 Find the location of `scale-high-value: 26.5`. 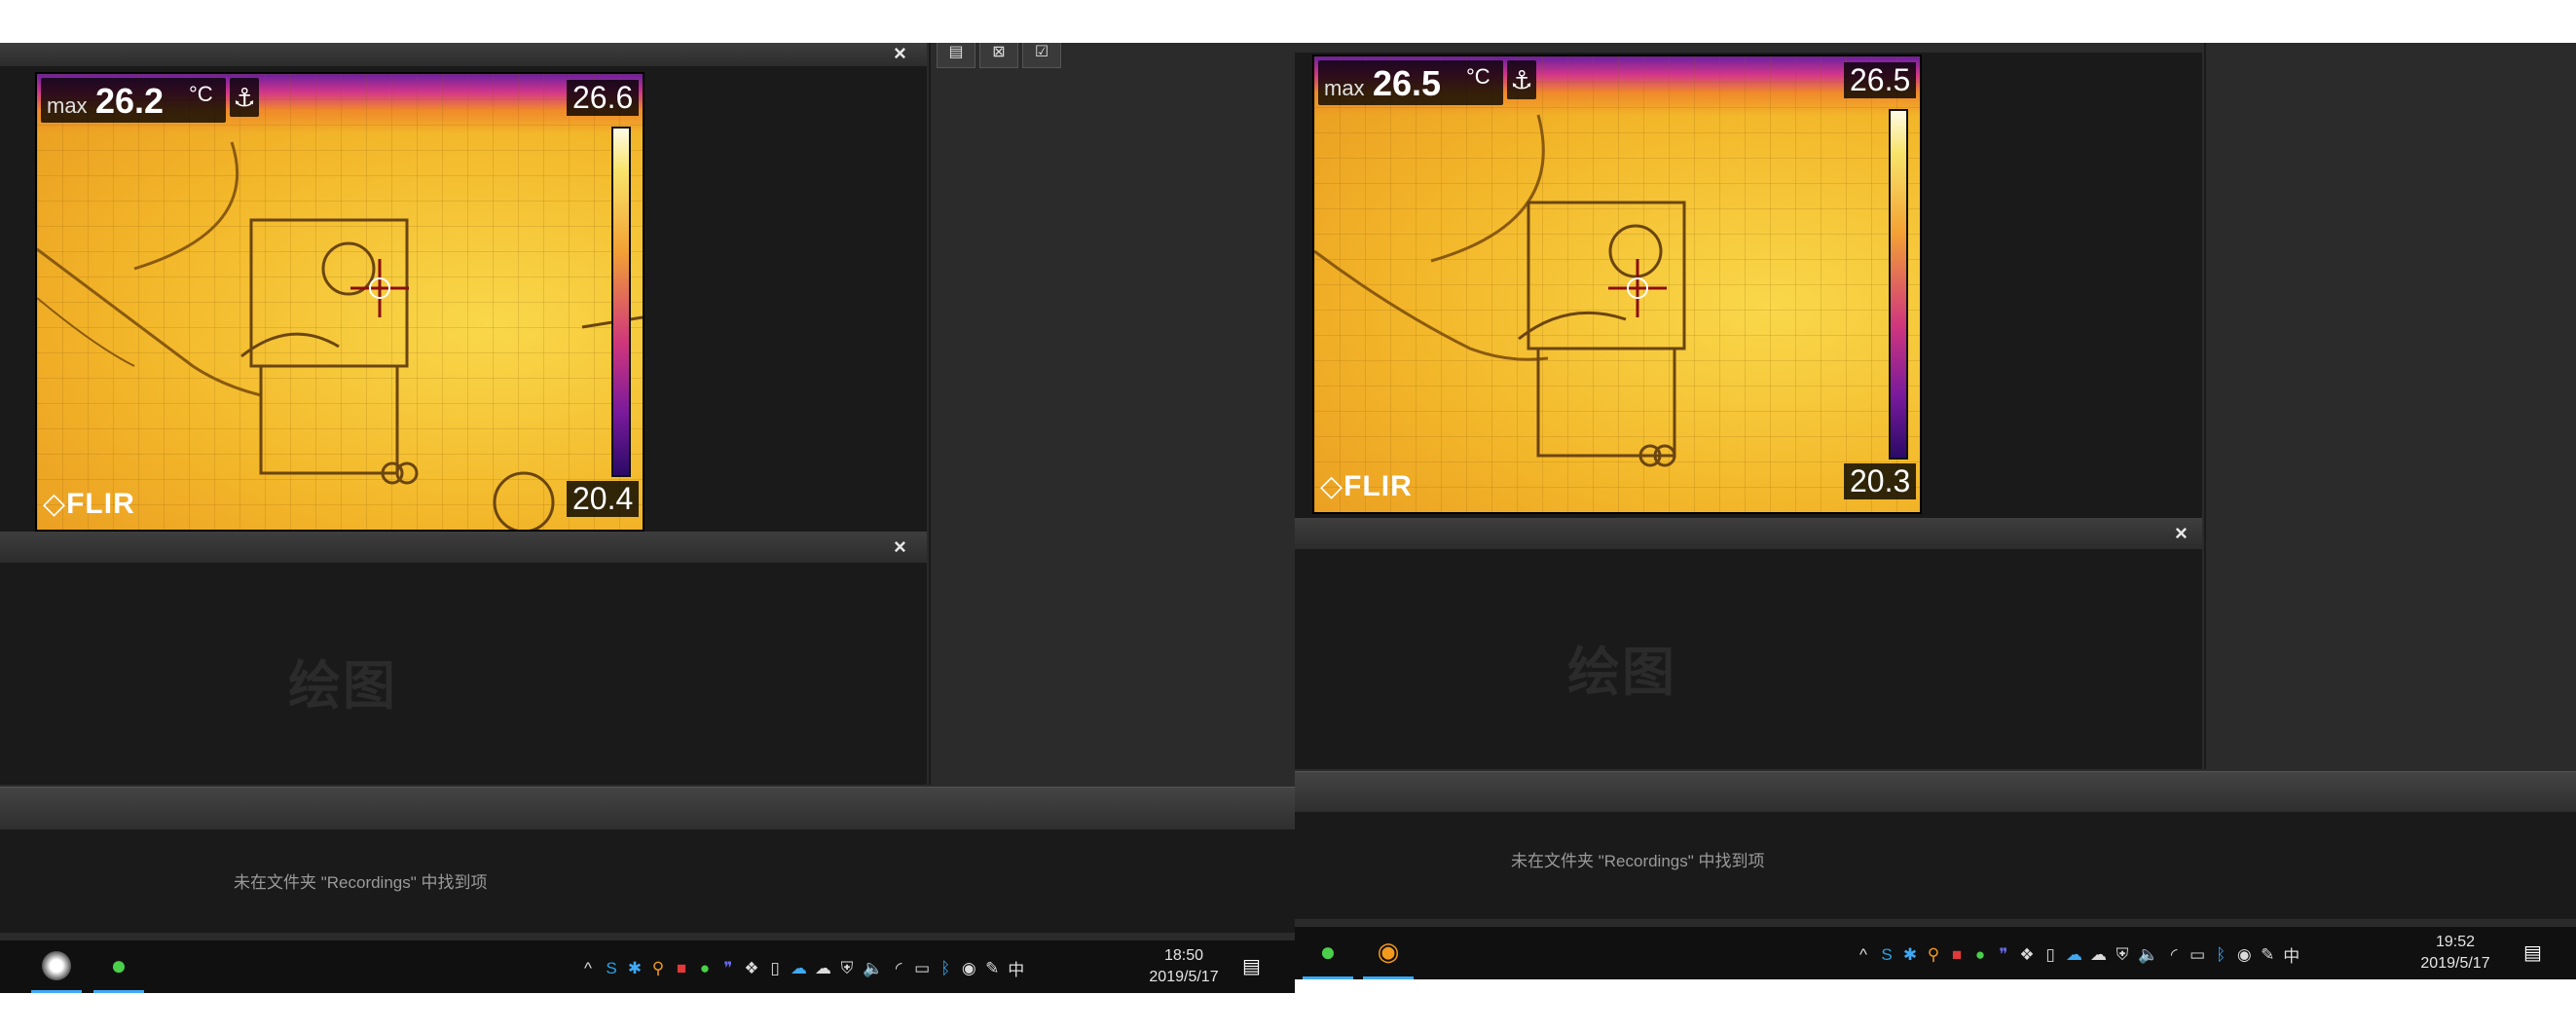

scale-high-value: 26.5 is located at coordinates (1880, 80).